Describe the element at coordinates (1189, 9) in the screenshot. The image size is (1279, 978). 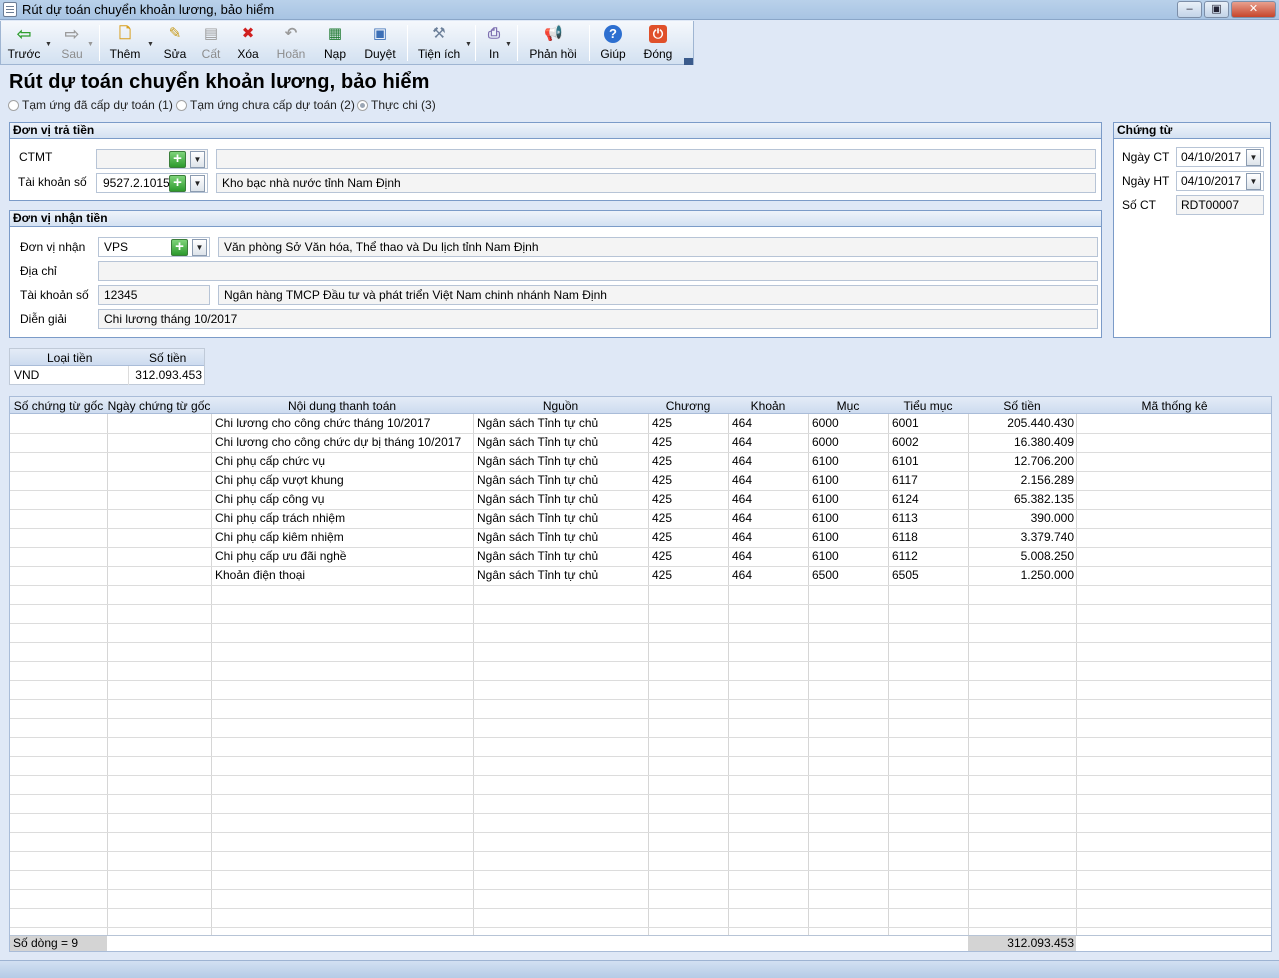
I see `minimize-button: –` at that location.